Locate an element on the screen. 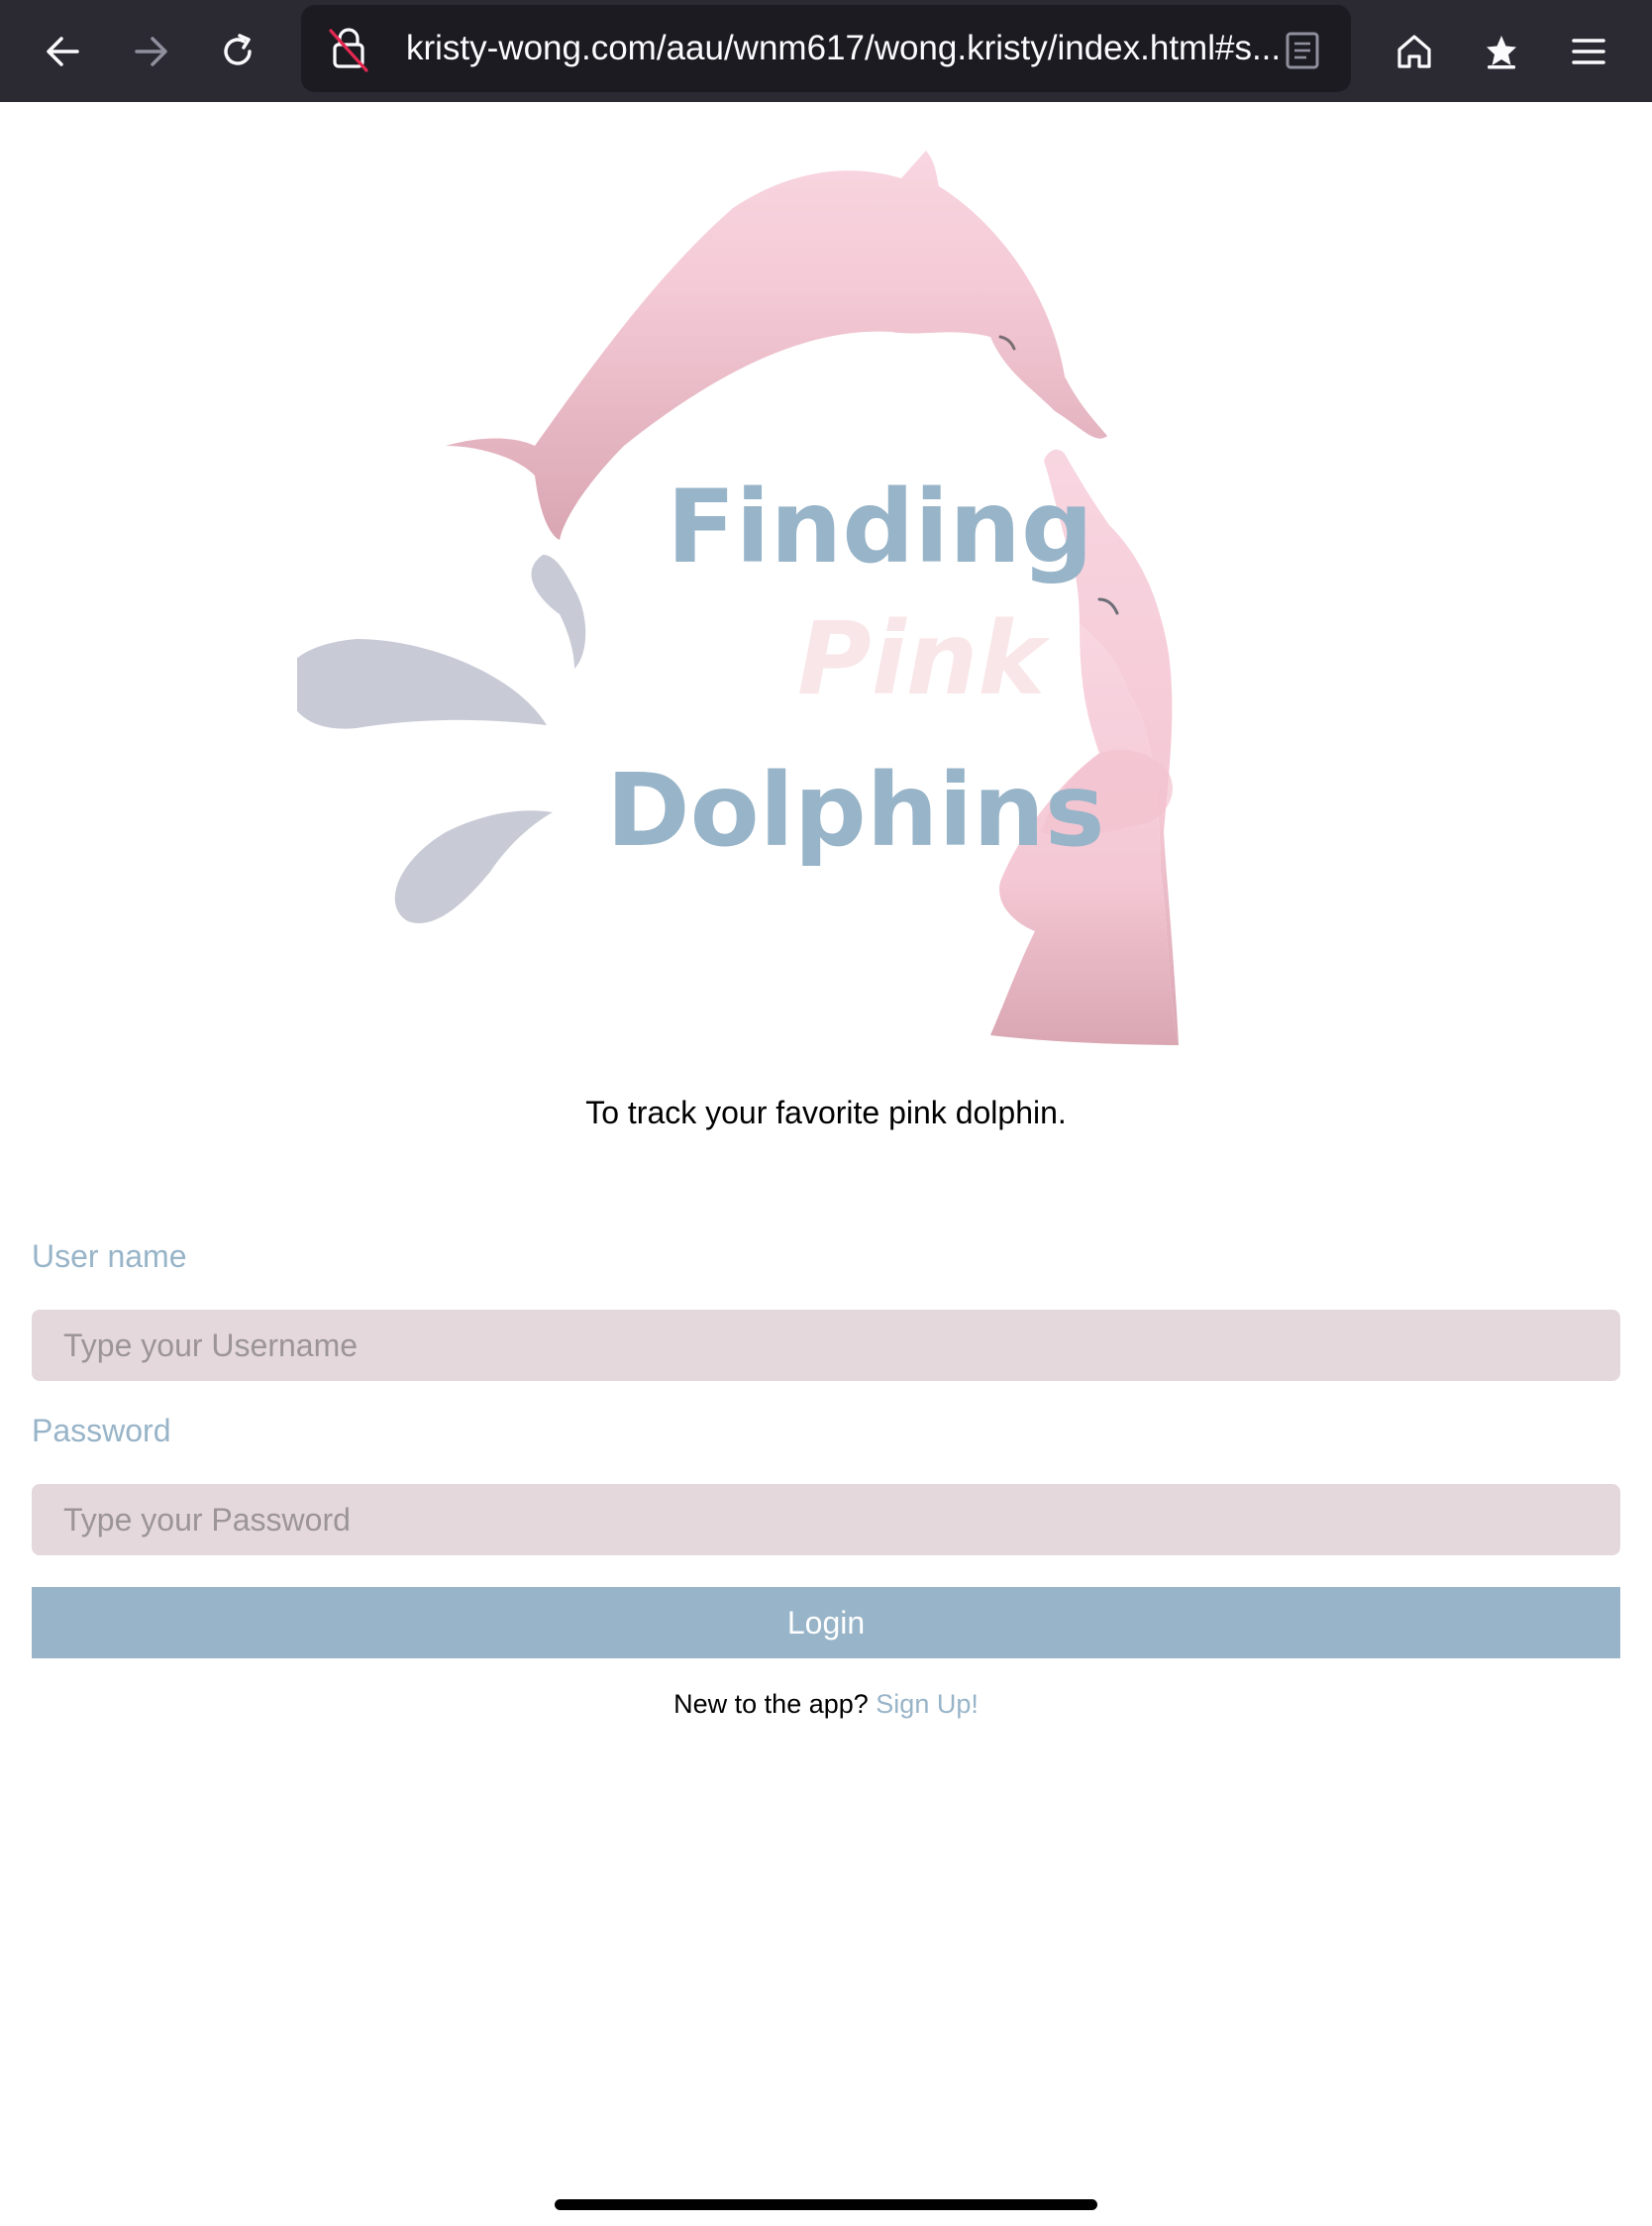 Image resolution: width=1652 pixels, height=2226 pixels. home-icon is located at coordinates (1414, 51).